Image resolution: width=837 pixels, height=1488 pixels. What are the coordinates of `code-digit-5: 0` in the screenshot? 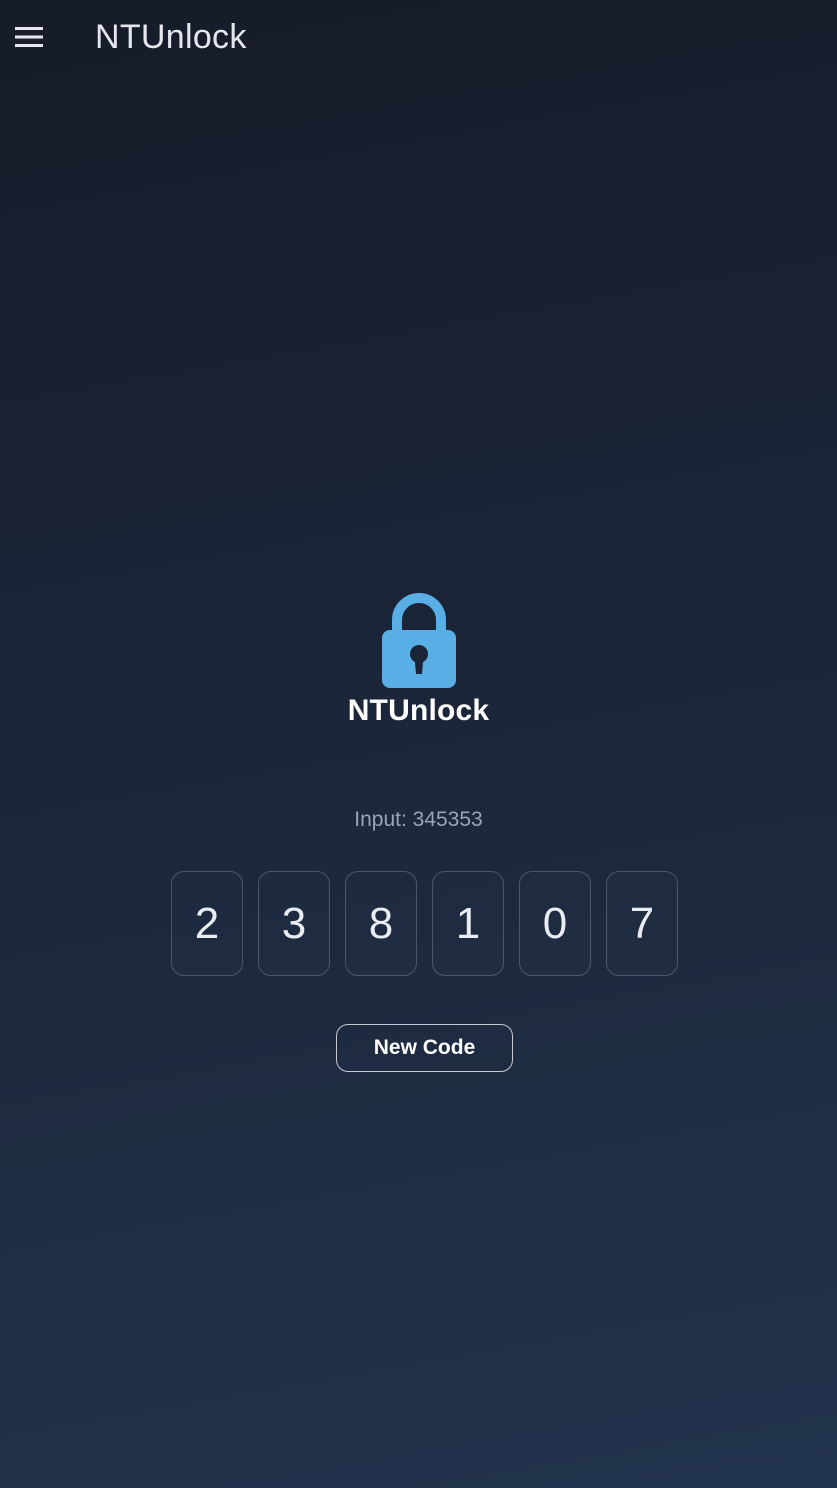 It's located at (555, 923).